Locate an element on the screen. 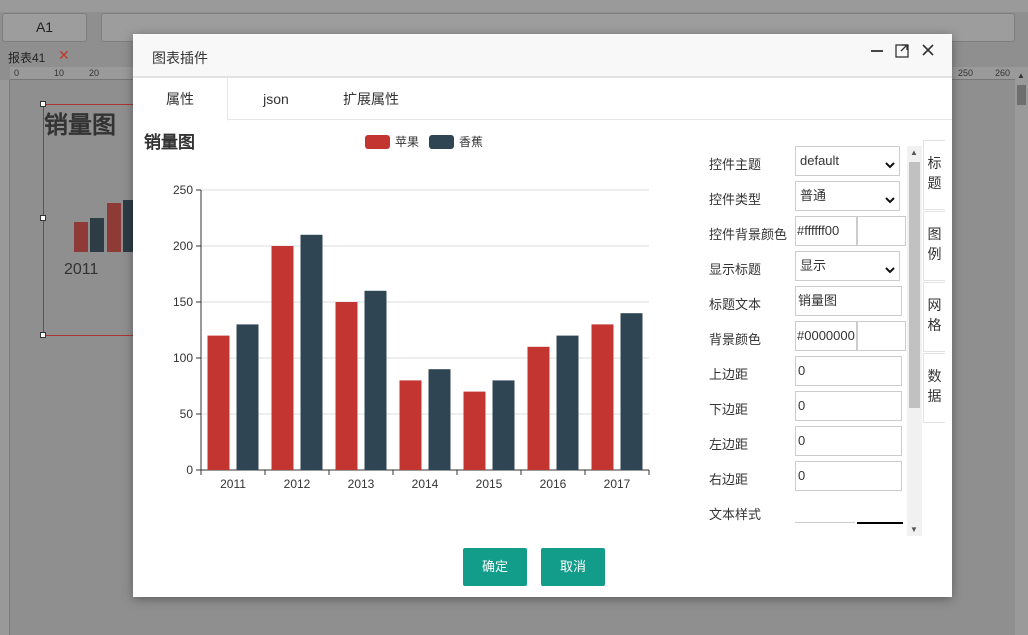  y-tick-label: 0 is located at coordinates (189, 470).